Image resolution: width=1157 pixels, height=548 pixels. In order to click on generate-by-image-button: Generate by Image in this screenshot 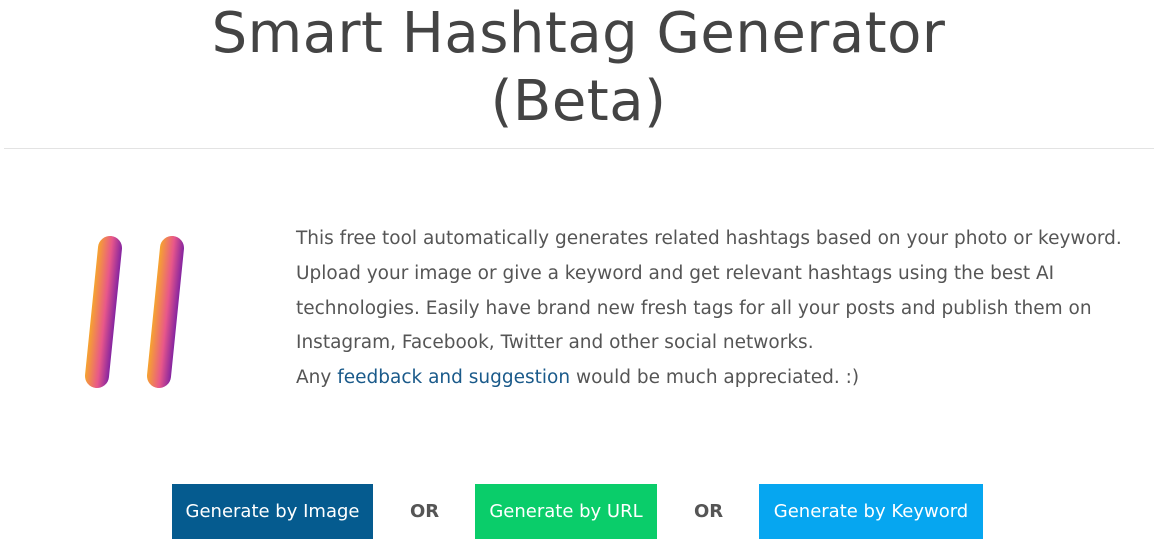, I will do `click(272, 511)`.